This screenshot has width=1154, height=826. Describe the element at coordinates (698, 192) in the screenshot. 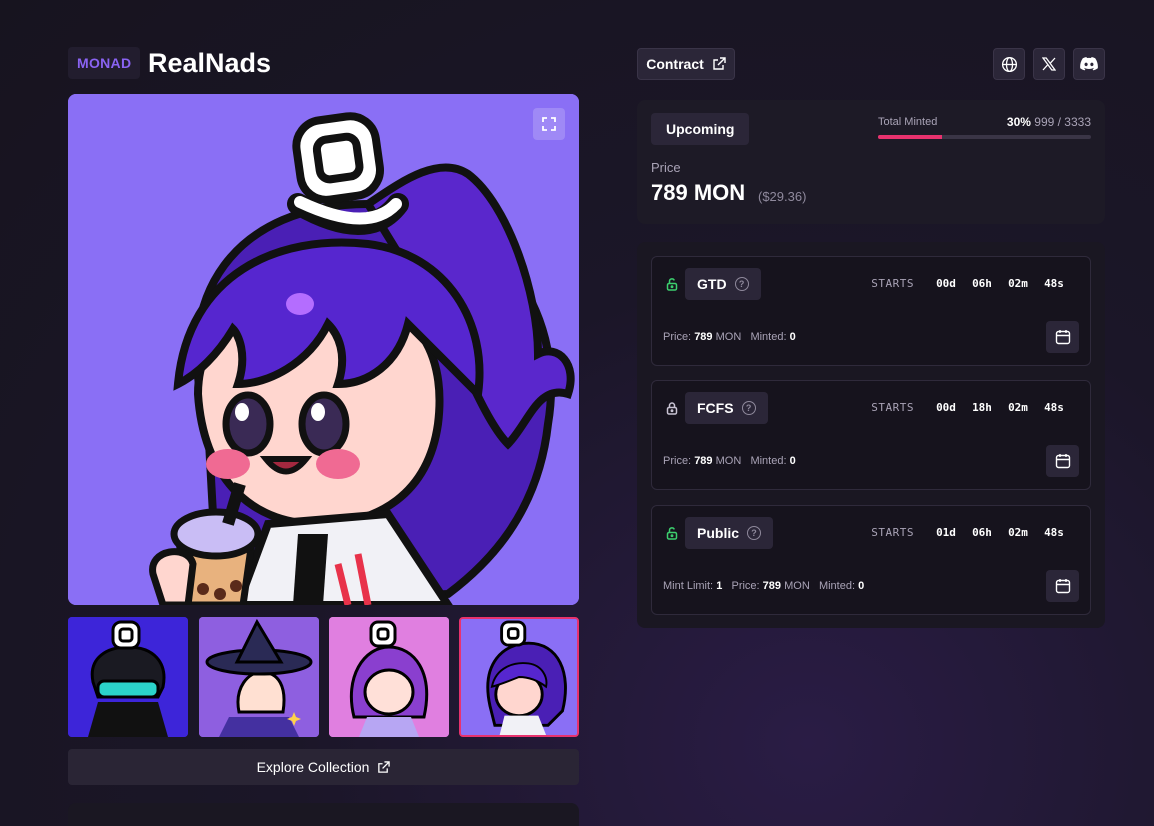

I see `price-value: 789 MON` at that location.